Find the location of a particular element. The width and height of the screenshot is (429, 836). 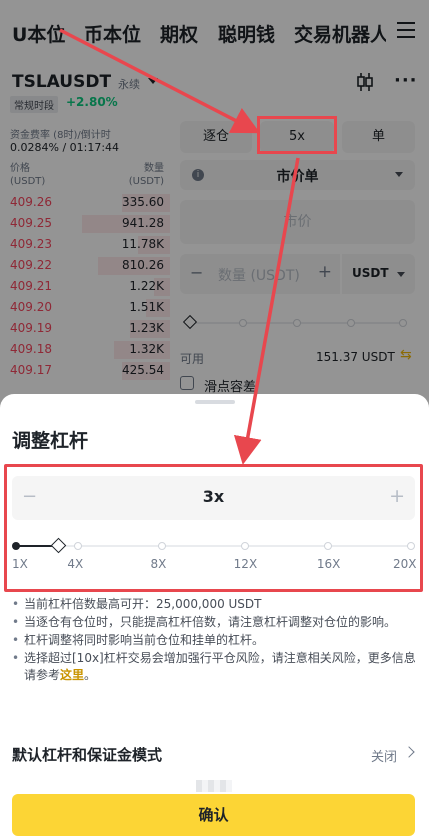

slider-mark-label: 1X is located at coordinates (20, 564).